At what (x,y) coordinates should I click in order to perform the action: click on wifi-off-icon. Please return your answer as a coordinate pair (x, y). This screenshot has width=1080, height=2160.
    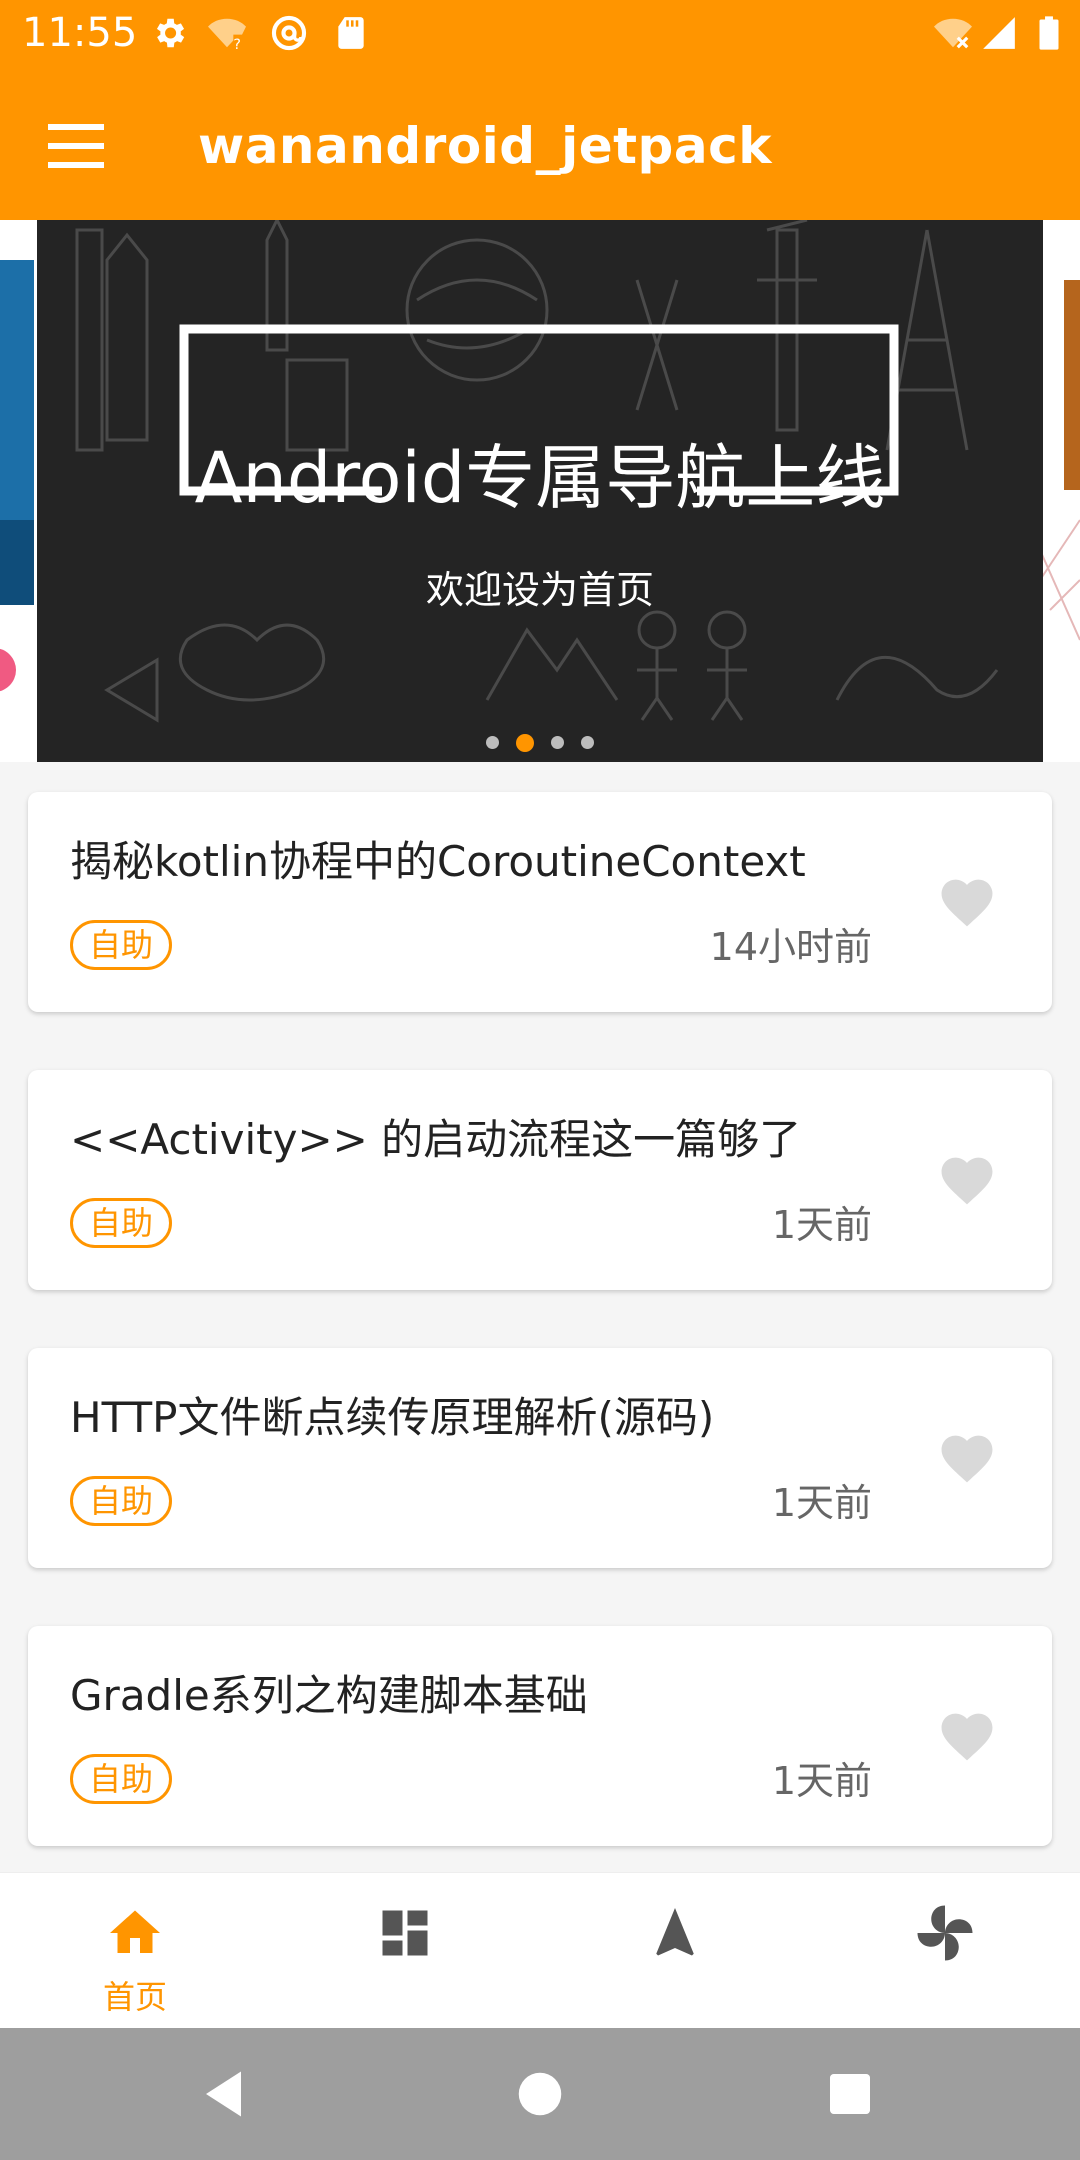
    Looking at the image, I should click on (953, 33).